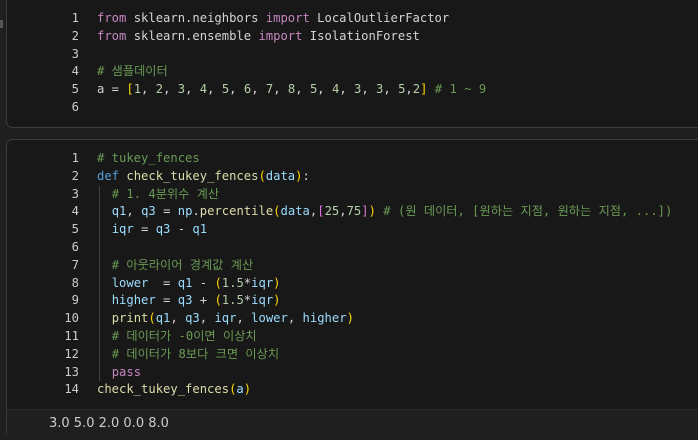 This screenshot has width=698, height=440. I want to click on code-line: 1 # tukey_fences, so click(352, 159).